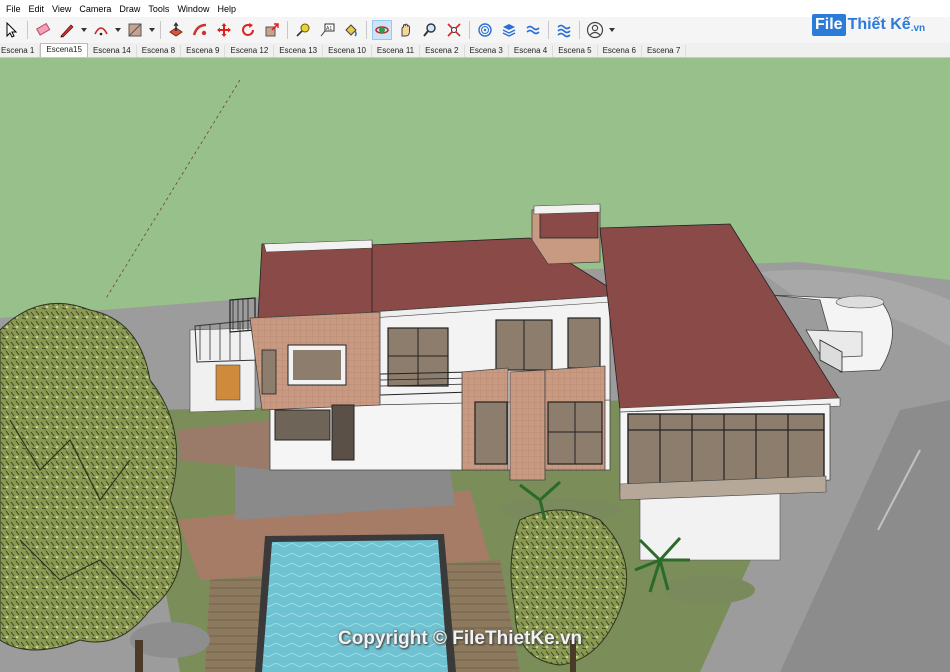 Image resolution: width=950 pixels, height=672 pixels. What do you see at coordinates (228, 382) in the screenshot?
I see `front-door` at bounding box center [228, 382].